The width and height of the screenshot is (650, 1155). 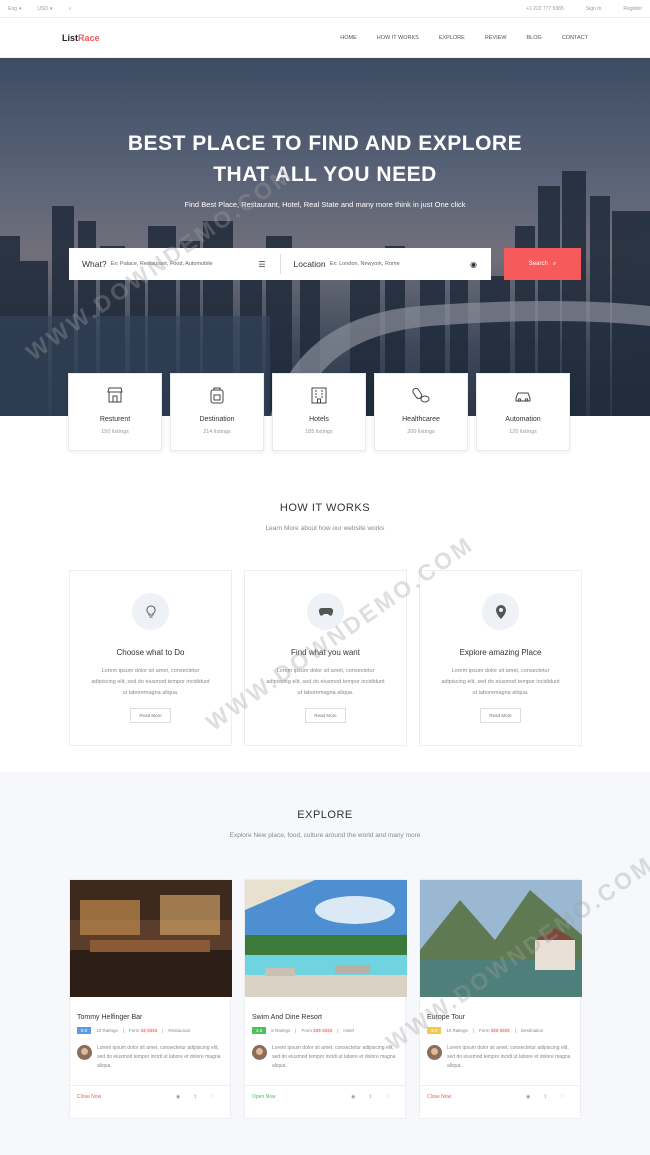 What do you see at coordinates (500, 652) in the screenshot?
I see `step-title: Explore amazing Place` at bounding box center [500, 652].